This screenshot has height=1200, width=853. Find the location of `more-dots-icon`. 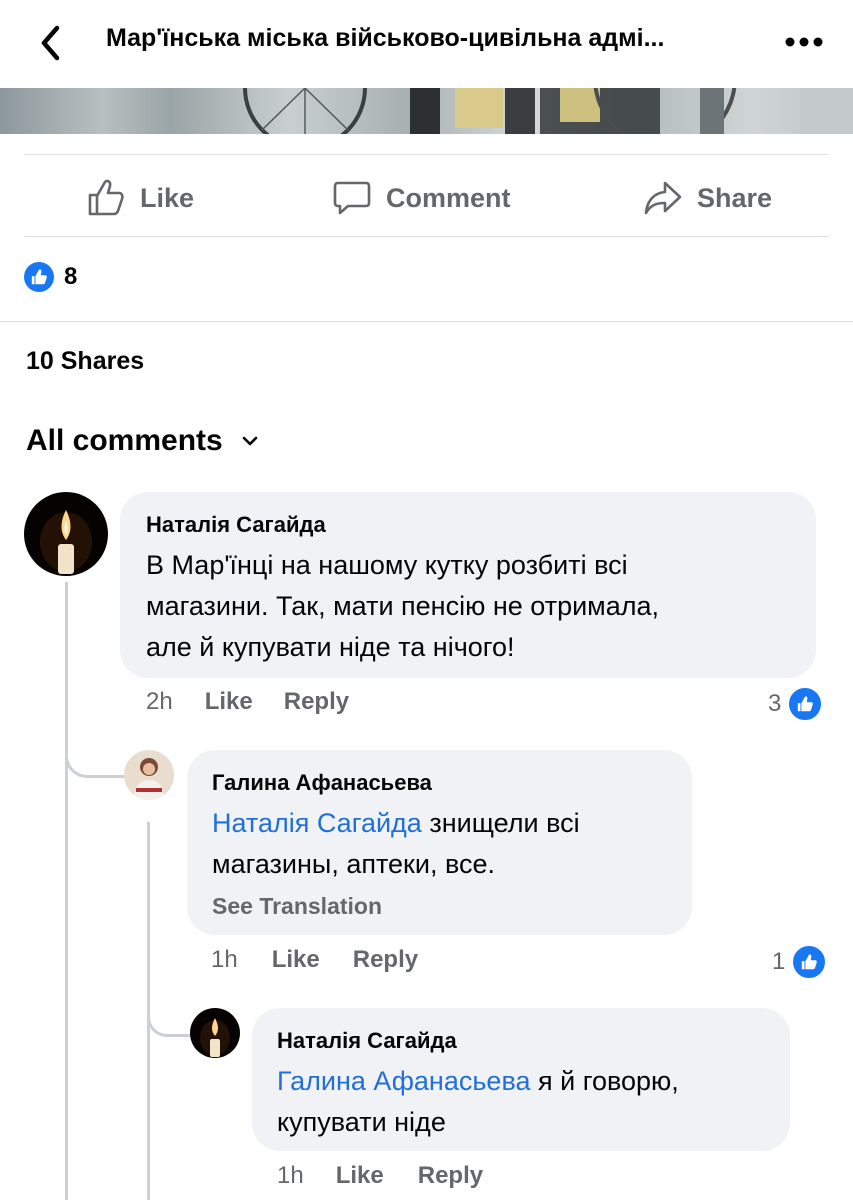

more-dots-icon is located at coordinates (804, 42).